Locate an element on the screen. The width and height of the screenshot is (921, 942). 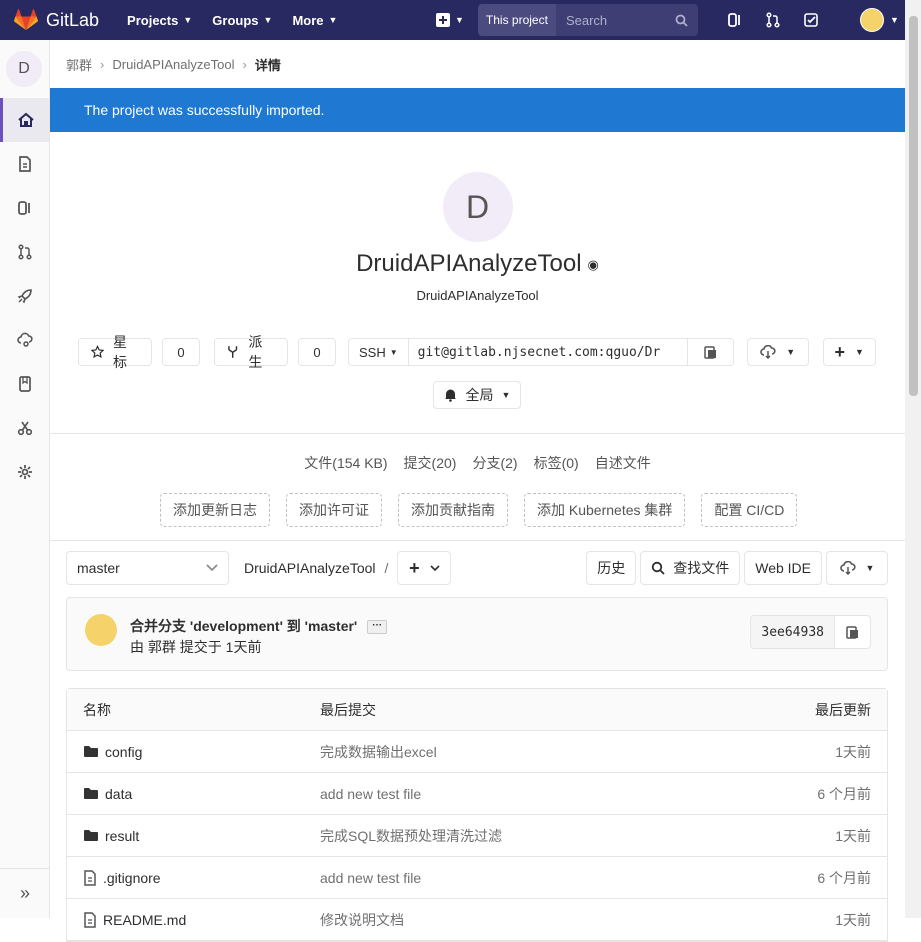
branch-select: master is located at coordinates (147, 568).